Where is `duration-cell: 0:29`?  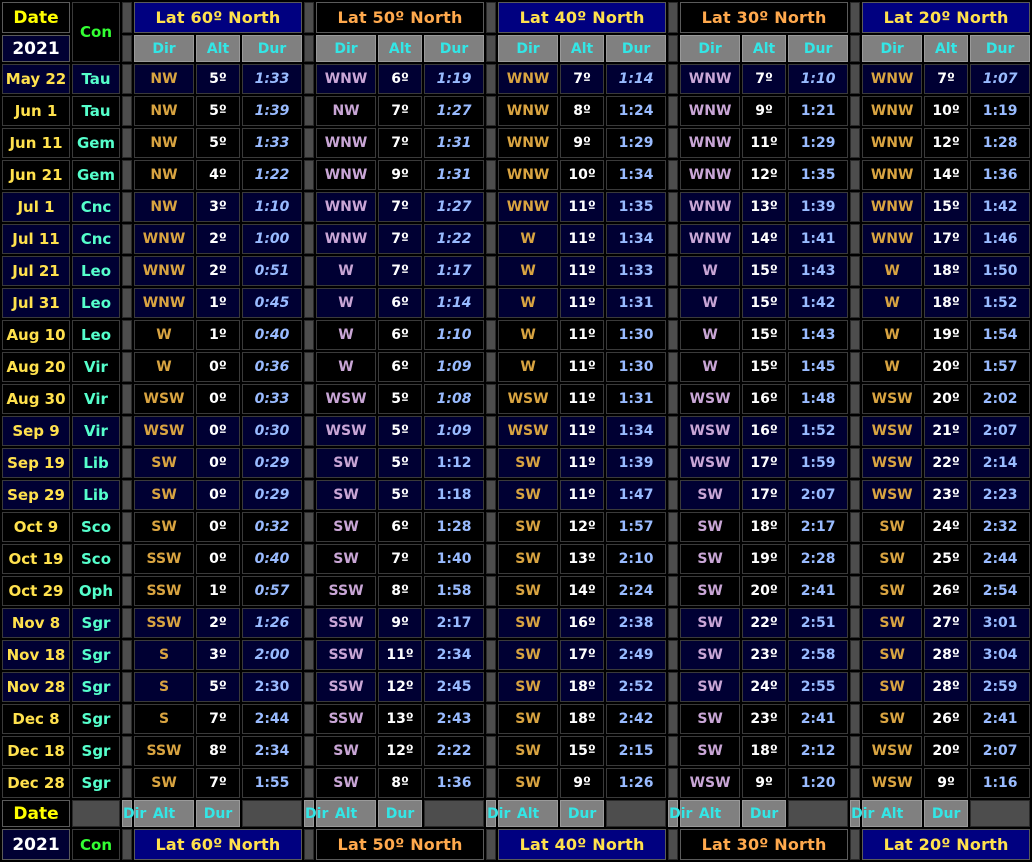 duration-cell: 0:29 is located at coordinates (272, 463).